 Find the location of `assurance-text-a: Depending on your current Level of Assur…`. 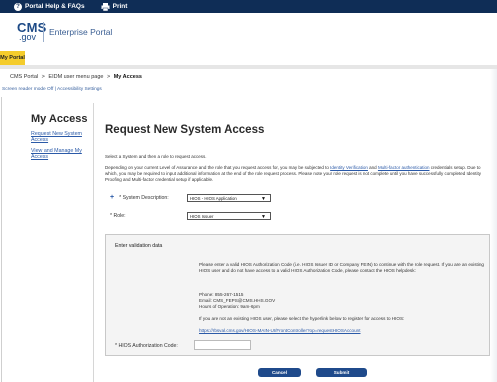

assurance-text-a: Depending on your current Level of Assur… is located at coordinates (218, 167).